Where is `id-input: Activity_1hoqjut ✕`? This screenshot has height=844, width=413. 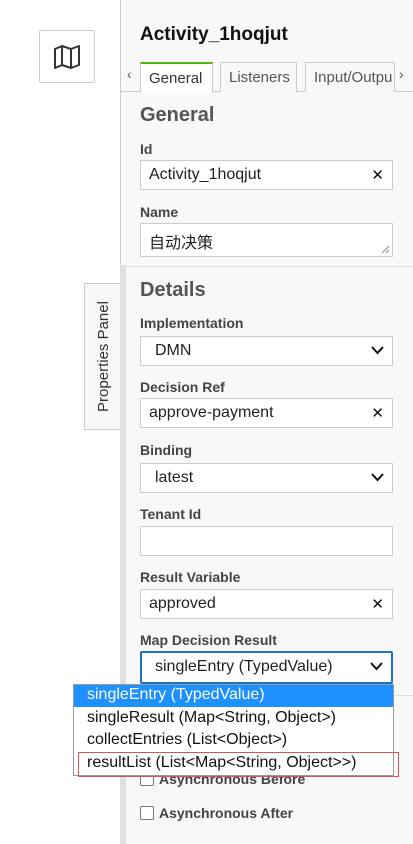
id-input: Activity_1hoqjut ✕ is located at coordinates (266, 175).